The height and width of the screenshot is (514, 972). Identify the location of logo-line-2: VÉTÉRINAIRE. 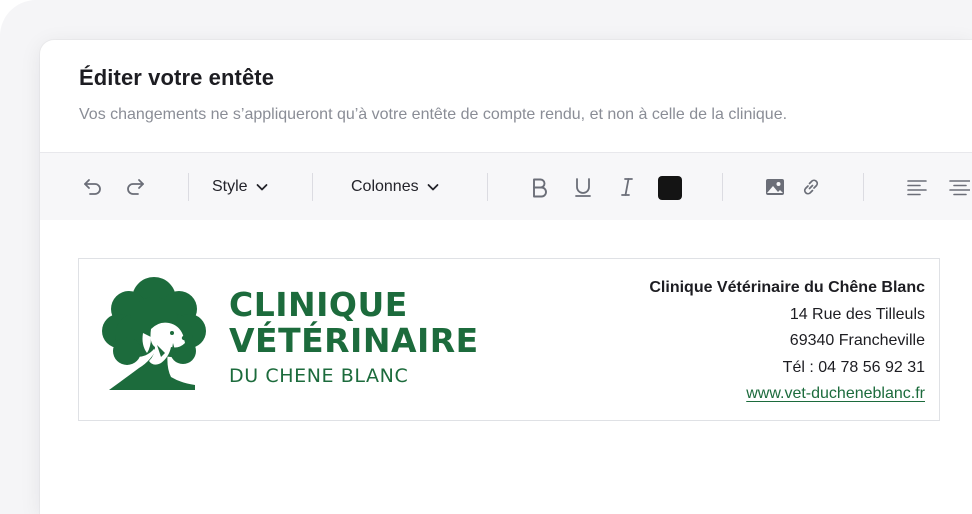
(354, 340).